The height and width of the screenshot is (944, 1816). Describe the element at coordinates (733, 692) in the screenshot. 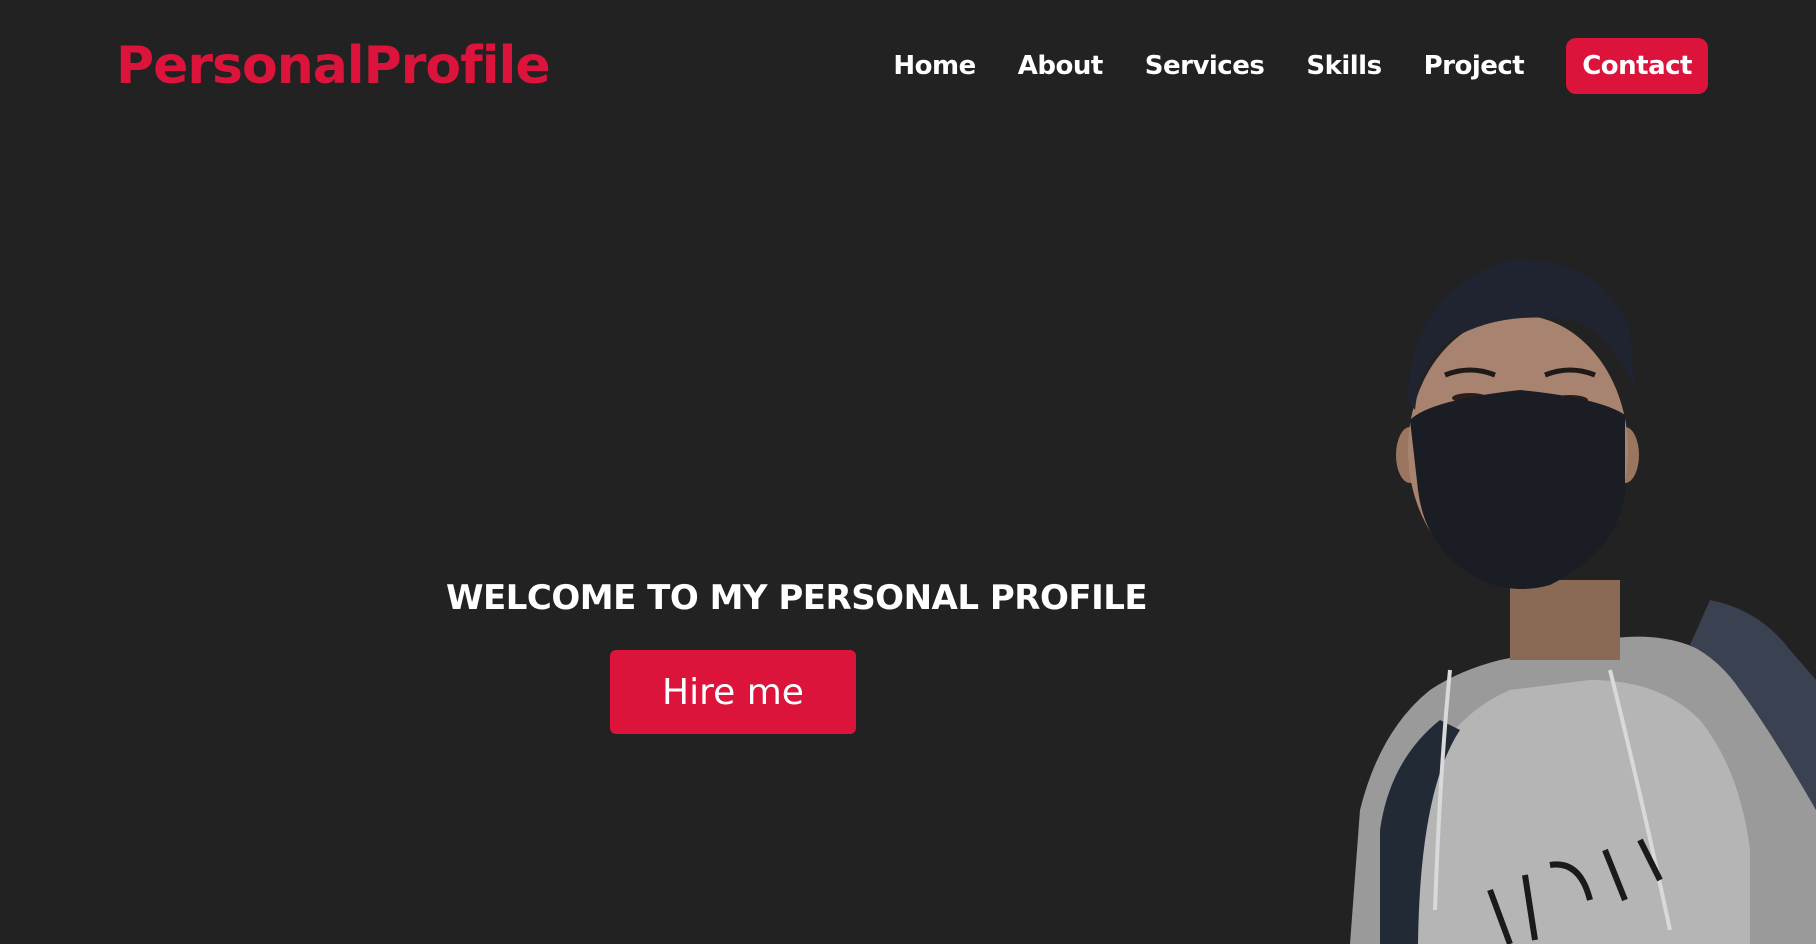

I see `hire-me-button: Hire me` at that location.